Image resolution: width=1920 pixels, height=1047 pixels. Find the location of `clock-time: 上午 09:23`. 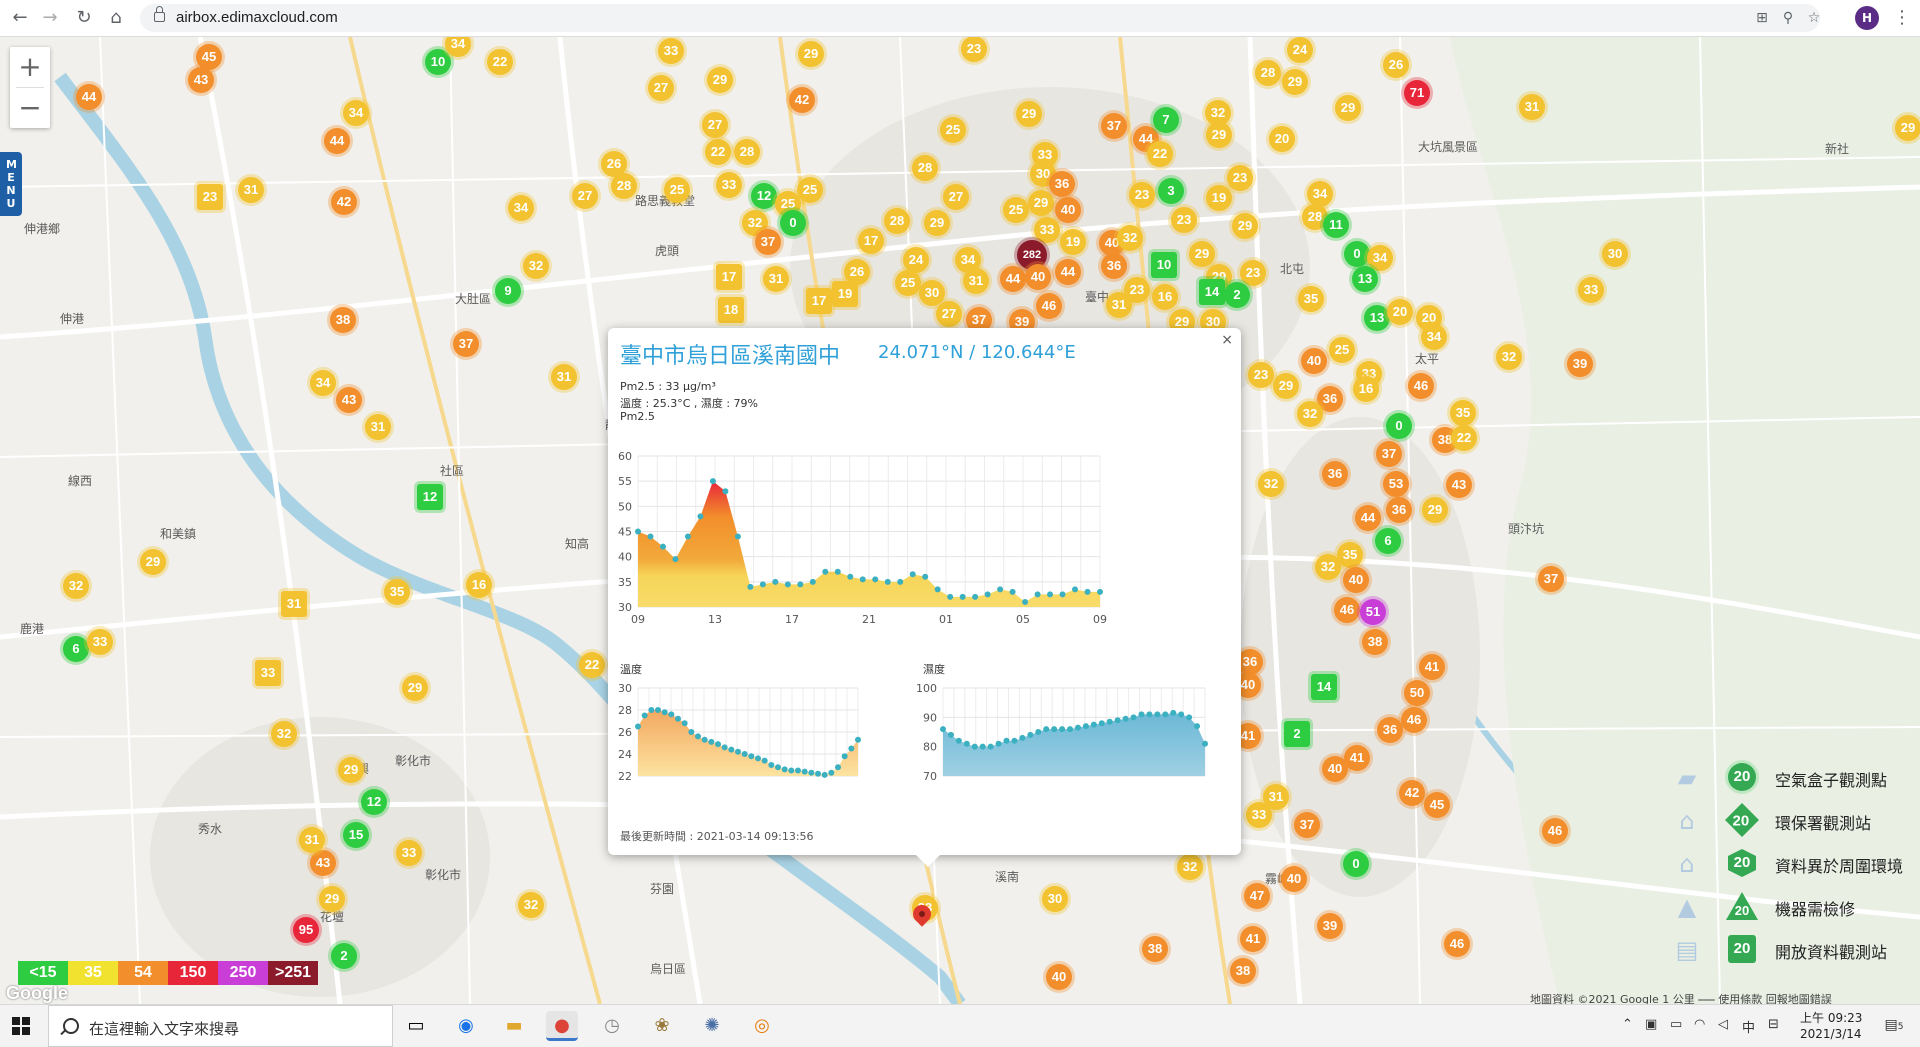

clock-time: 上午 09:23 is located at coordinates (1831, 1017).